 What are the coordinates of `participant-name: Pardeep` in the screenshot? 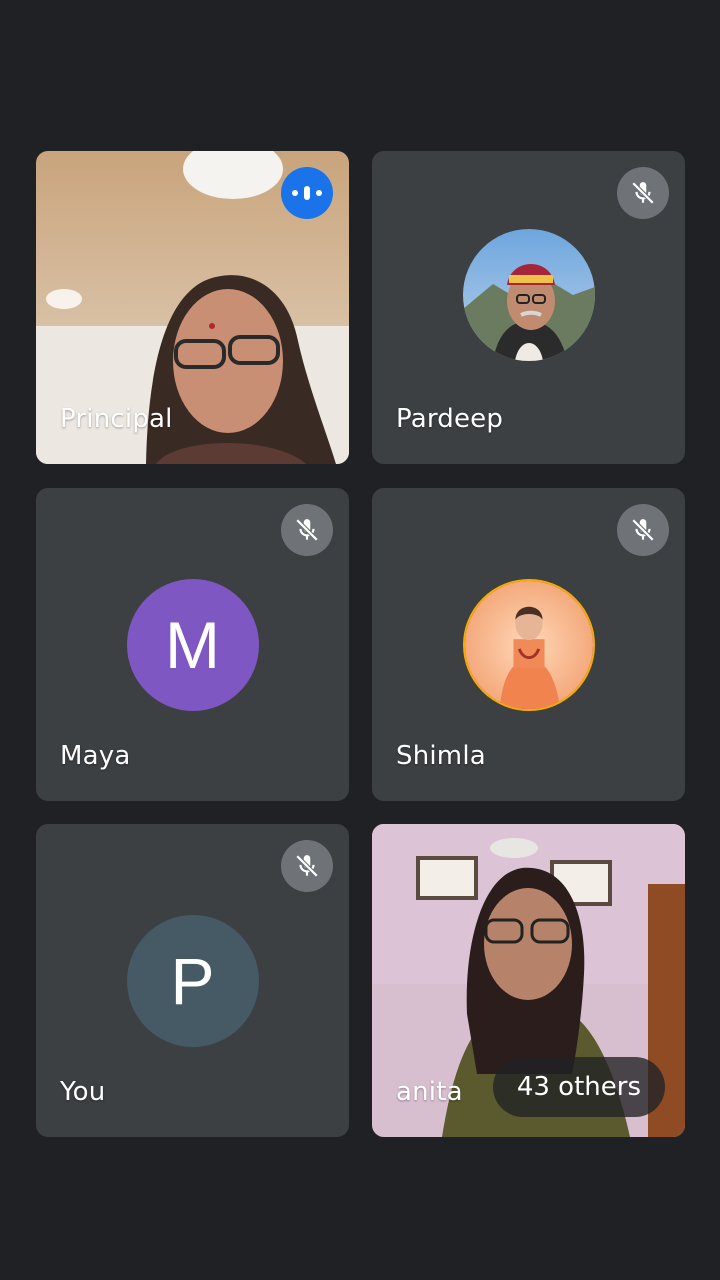 It's located at (450, 419).